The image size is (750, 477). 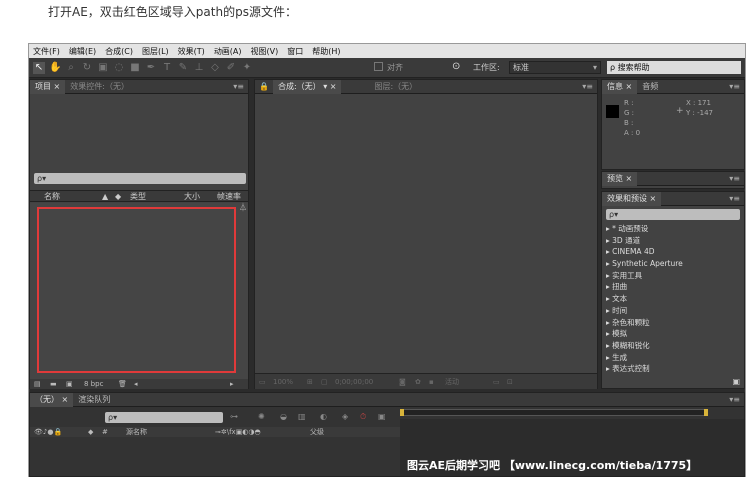 I want to click on hand-tool-icon: ✋, so click(x=55, y=68).